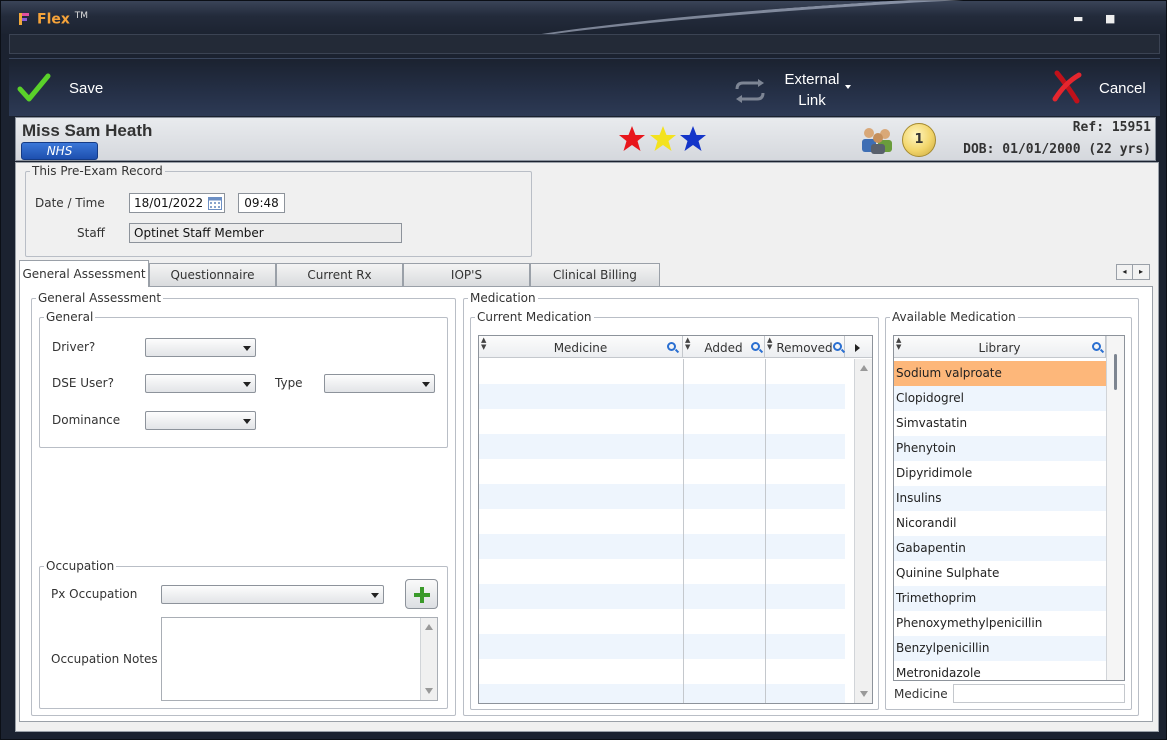  I want to click on minimize-button: ▬, so click(1078, 18).